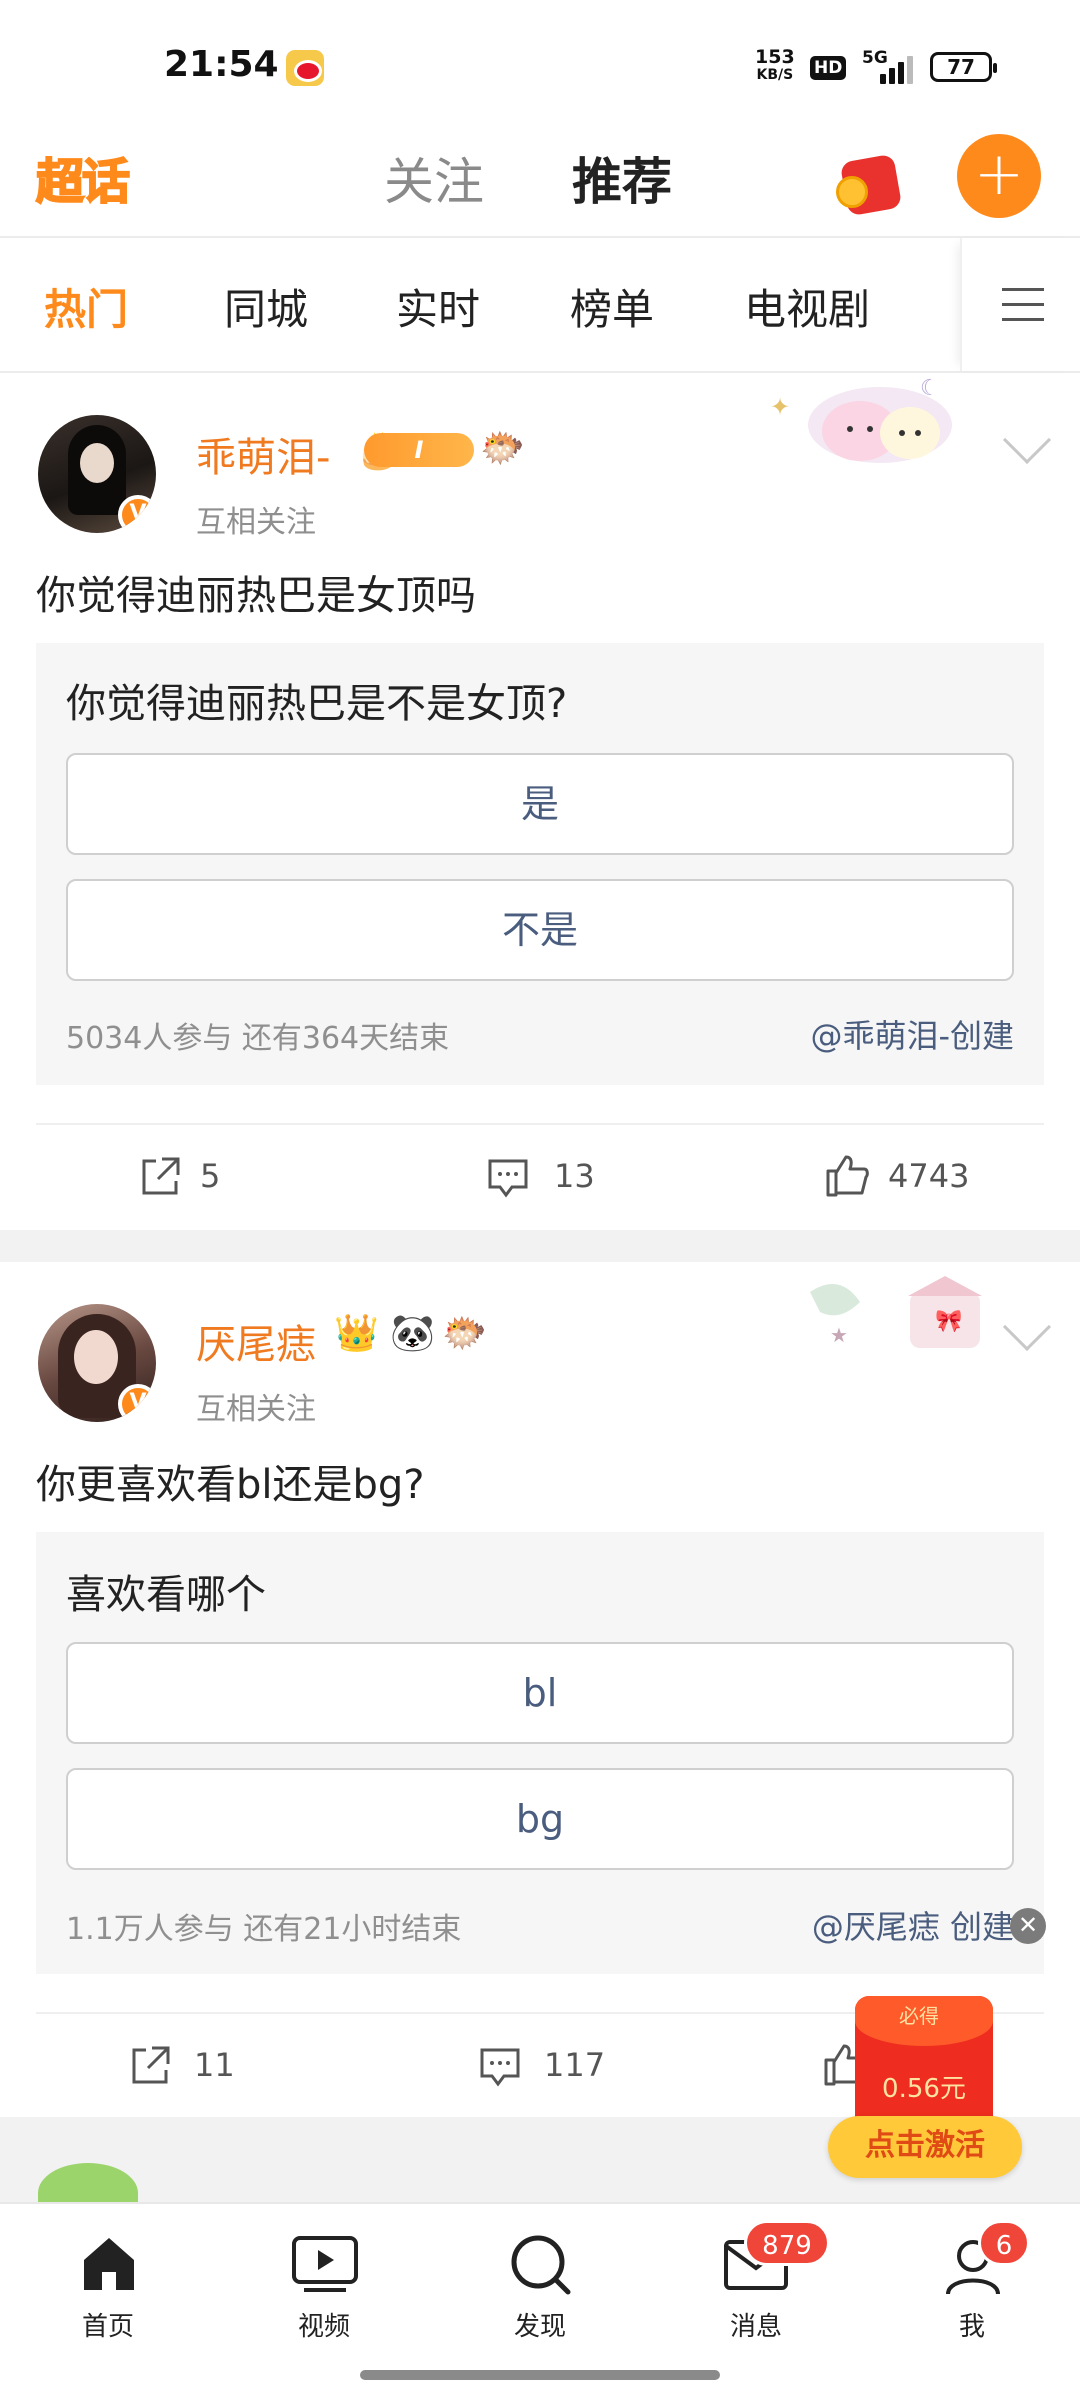 The height and width of the screenshot is (2400, 1080). What do you see at coordinates (912, 1034) in the screenshot?
I see `vote-creator: @乖萌泪-创建` at bounding box center [912, 1034].